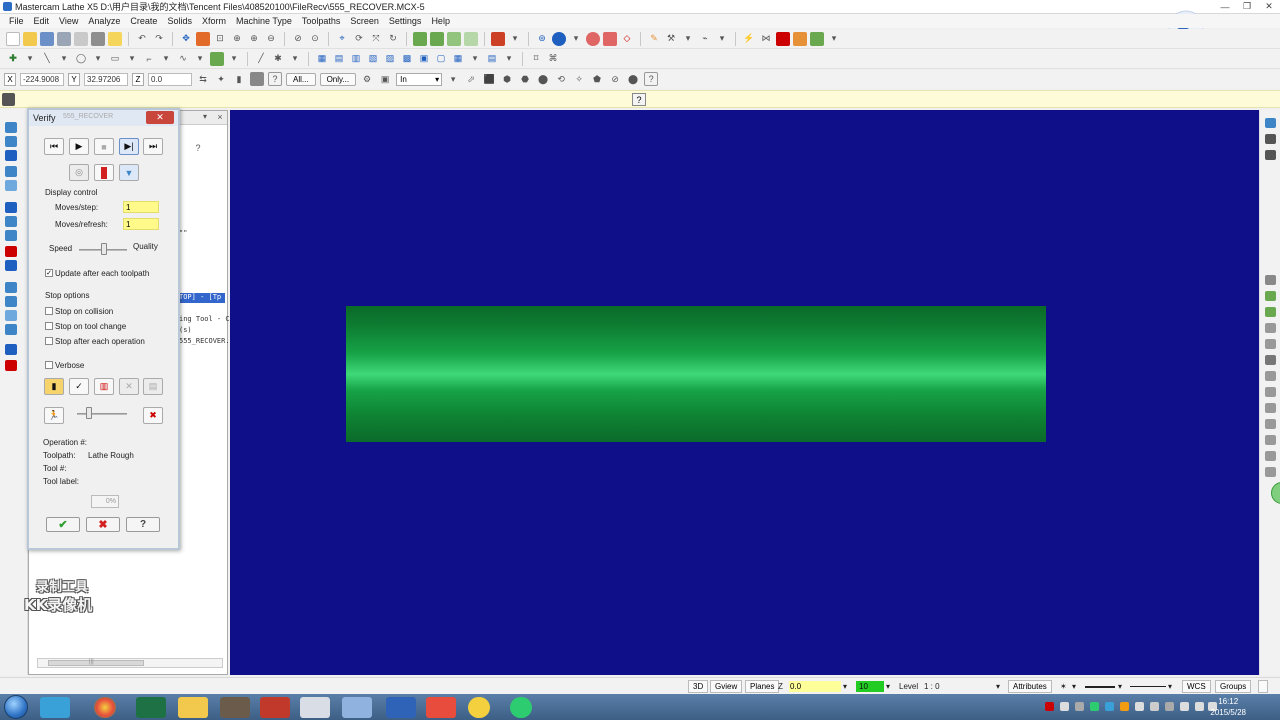 The image size is (1280, 720). Describe the element at coordinates (1225, 6) in the screenshot. I see `minimize-button: —` at that location.